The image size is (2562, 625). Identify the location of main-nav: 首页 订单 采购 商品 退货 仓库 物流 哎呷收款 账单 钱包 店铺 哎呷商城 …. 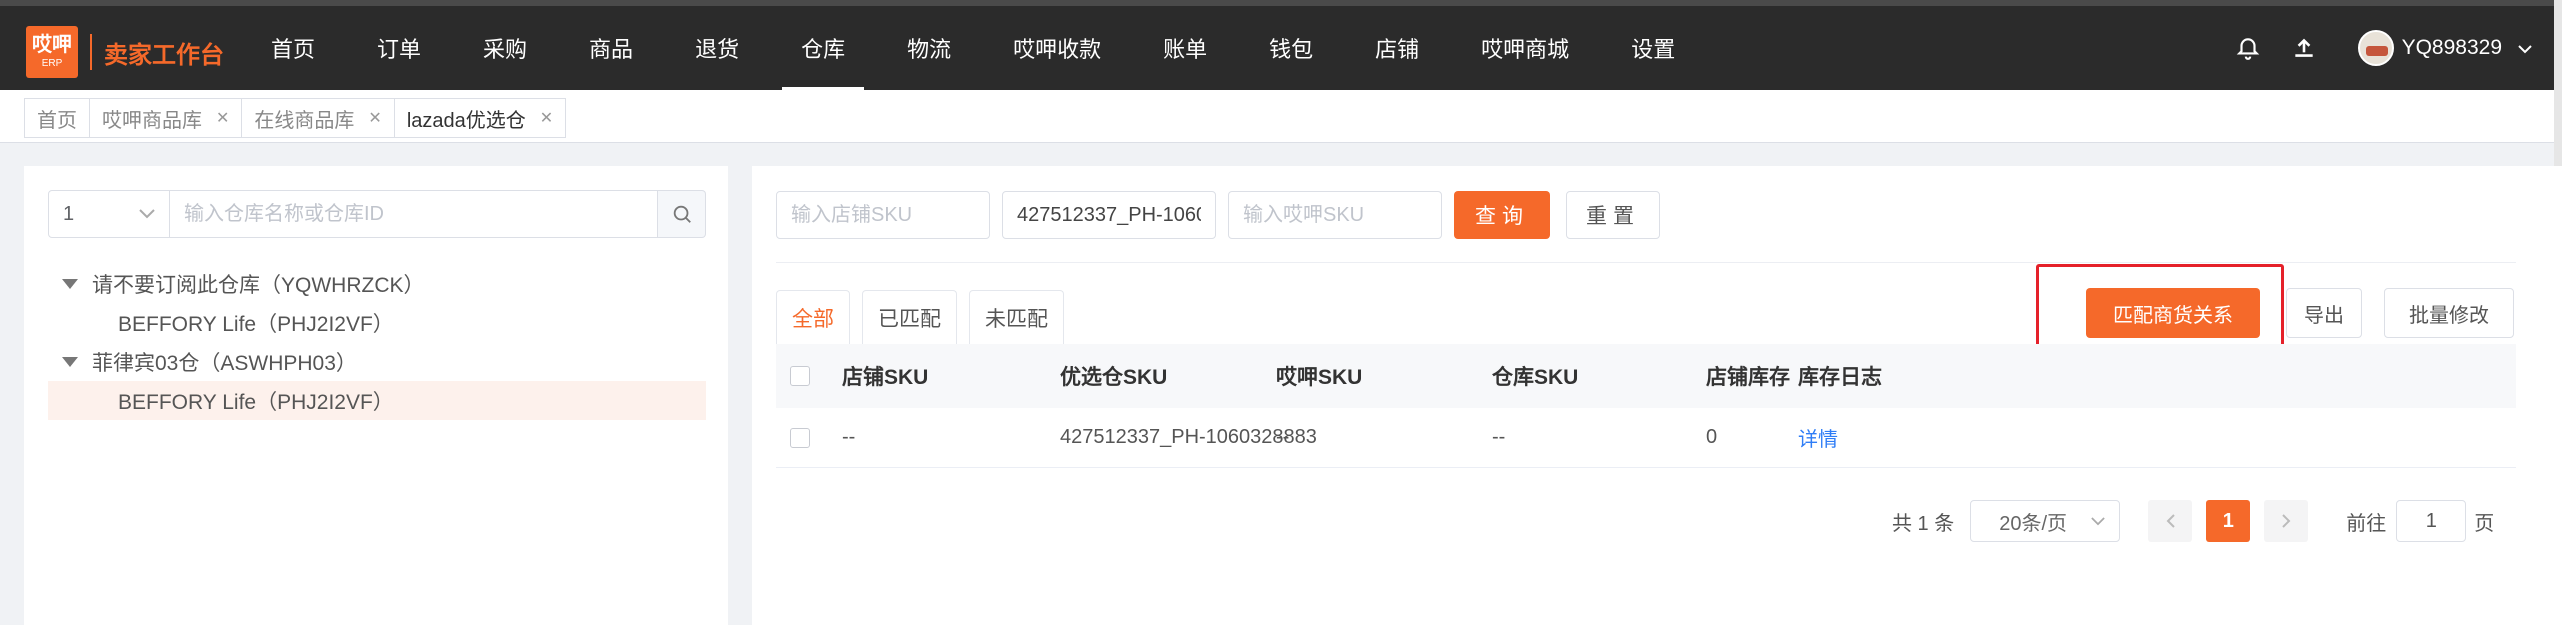
(973, 48).